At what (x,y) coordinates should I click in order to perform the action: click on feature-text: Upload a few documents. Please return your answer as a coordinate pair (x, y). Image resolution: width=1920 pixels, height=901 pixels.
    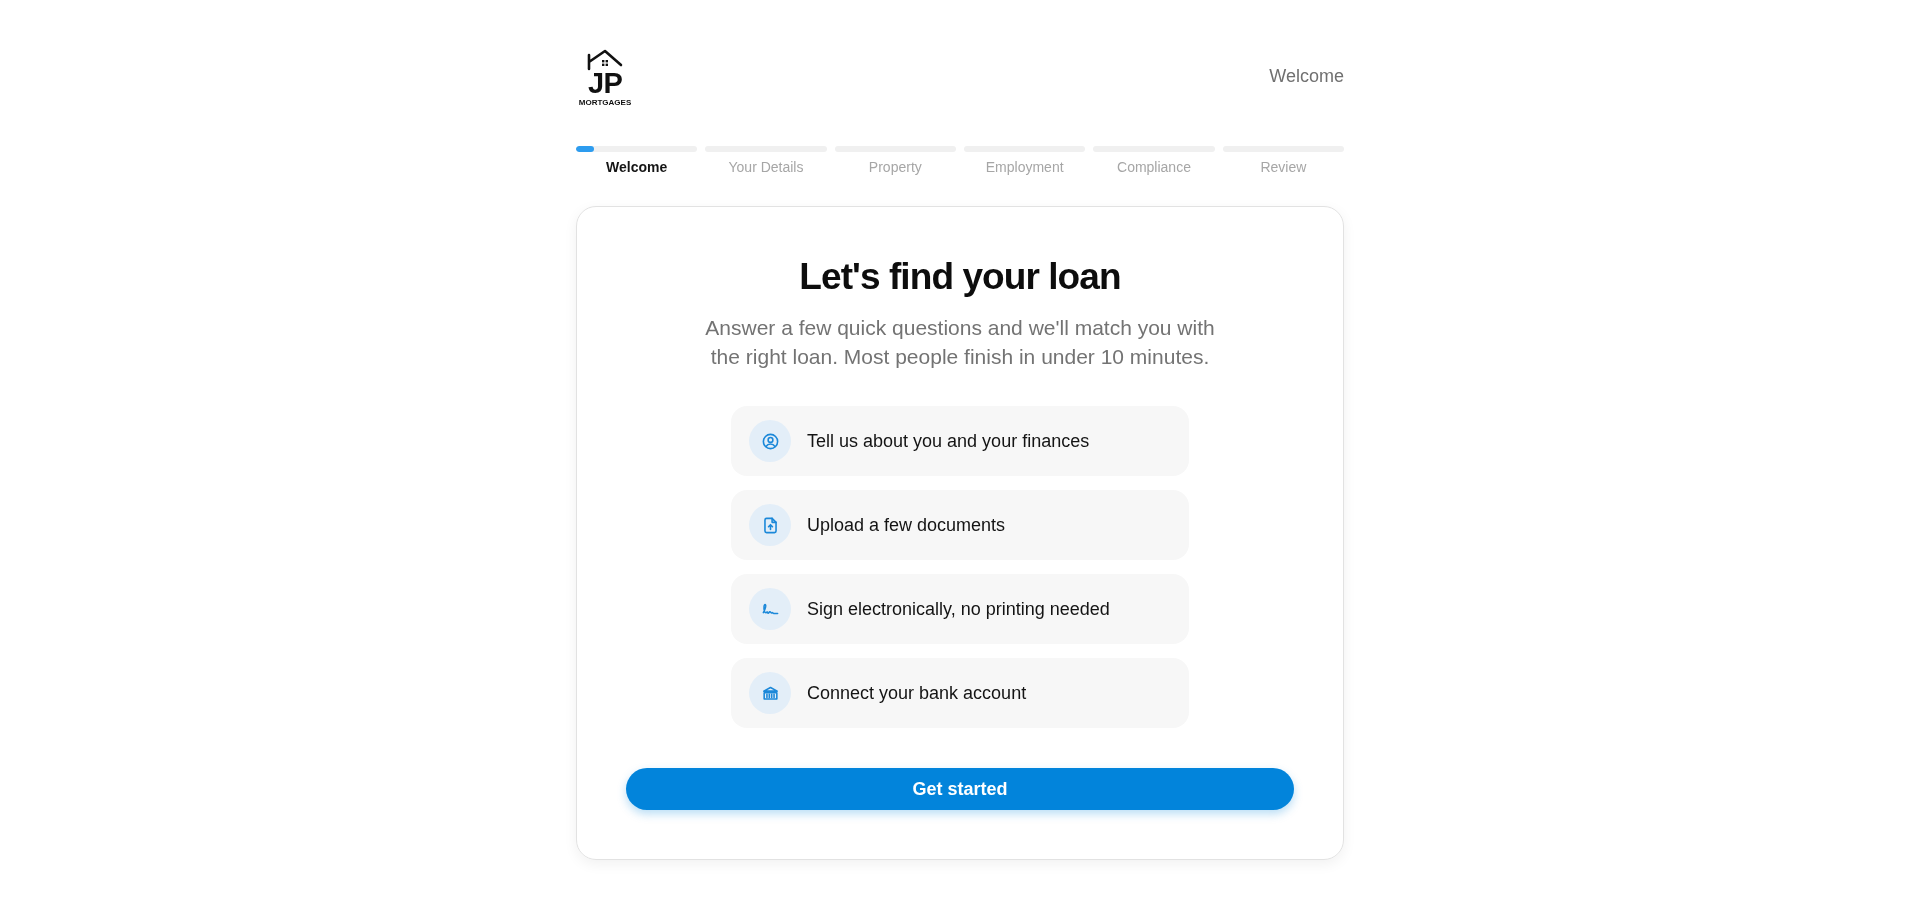
    Looking at the image, I should click on (906, 525).